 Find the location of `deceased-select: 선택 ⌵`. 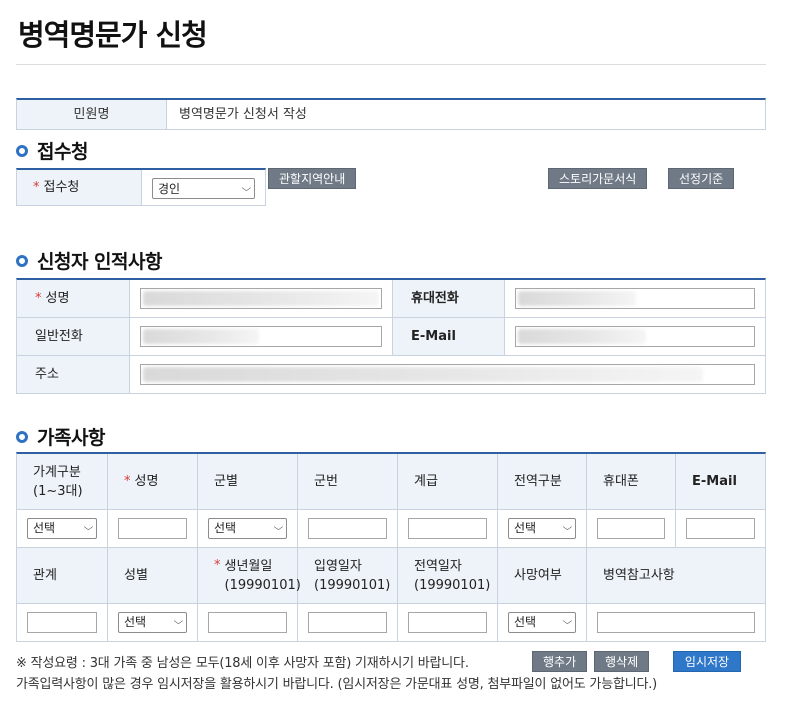

deceased-select: 선택 ⌵ is located at coordinates (542, 622).